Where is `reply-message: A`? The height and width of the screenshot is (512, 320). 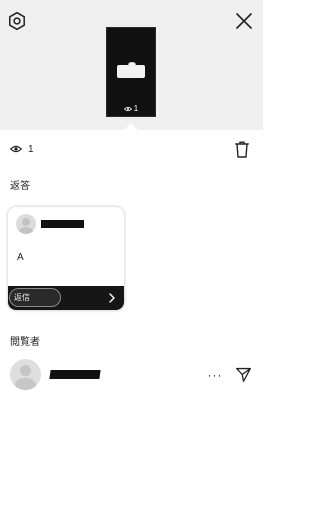 reply-message: A is located at coordinates (20, 257).